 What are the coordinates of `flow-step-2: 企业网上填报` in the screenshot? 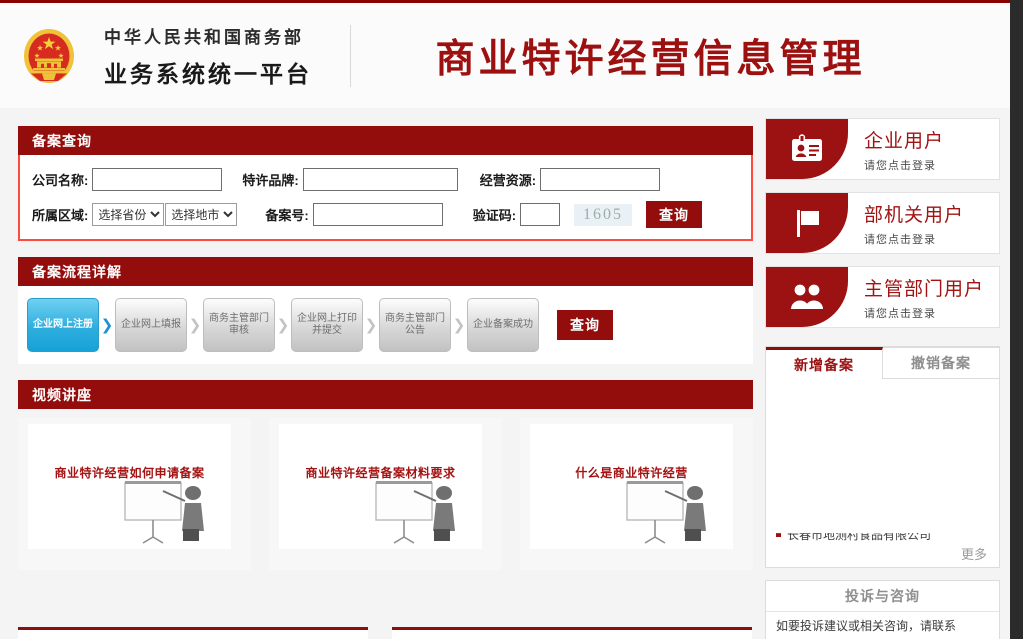 It's located at (151, 325).